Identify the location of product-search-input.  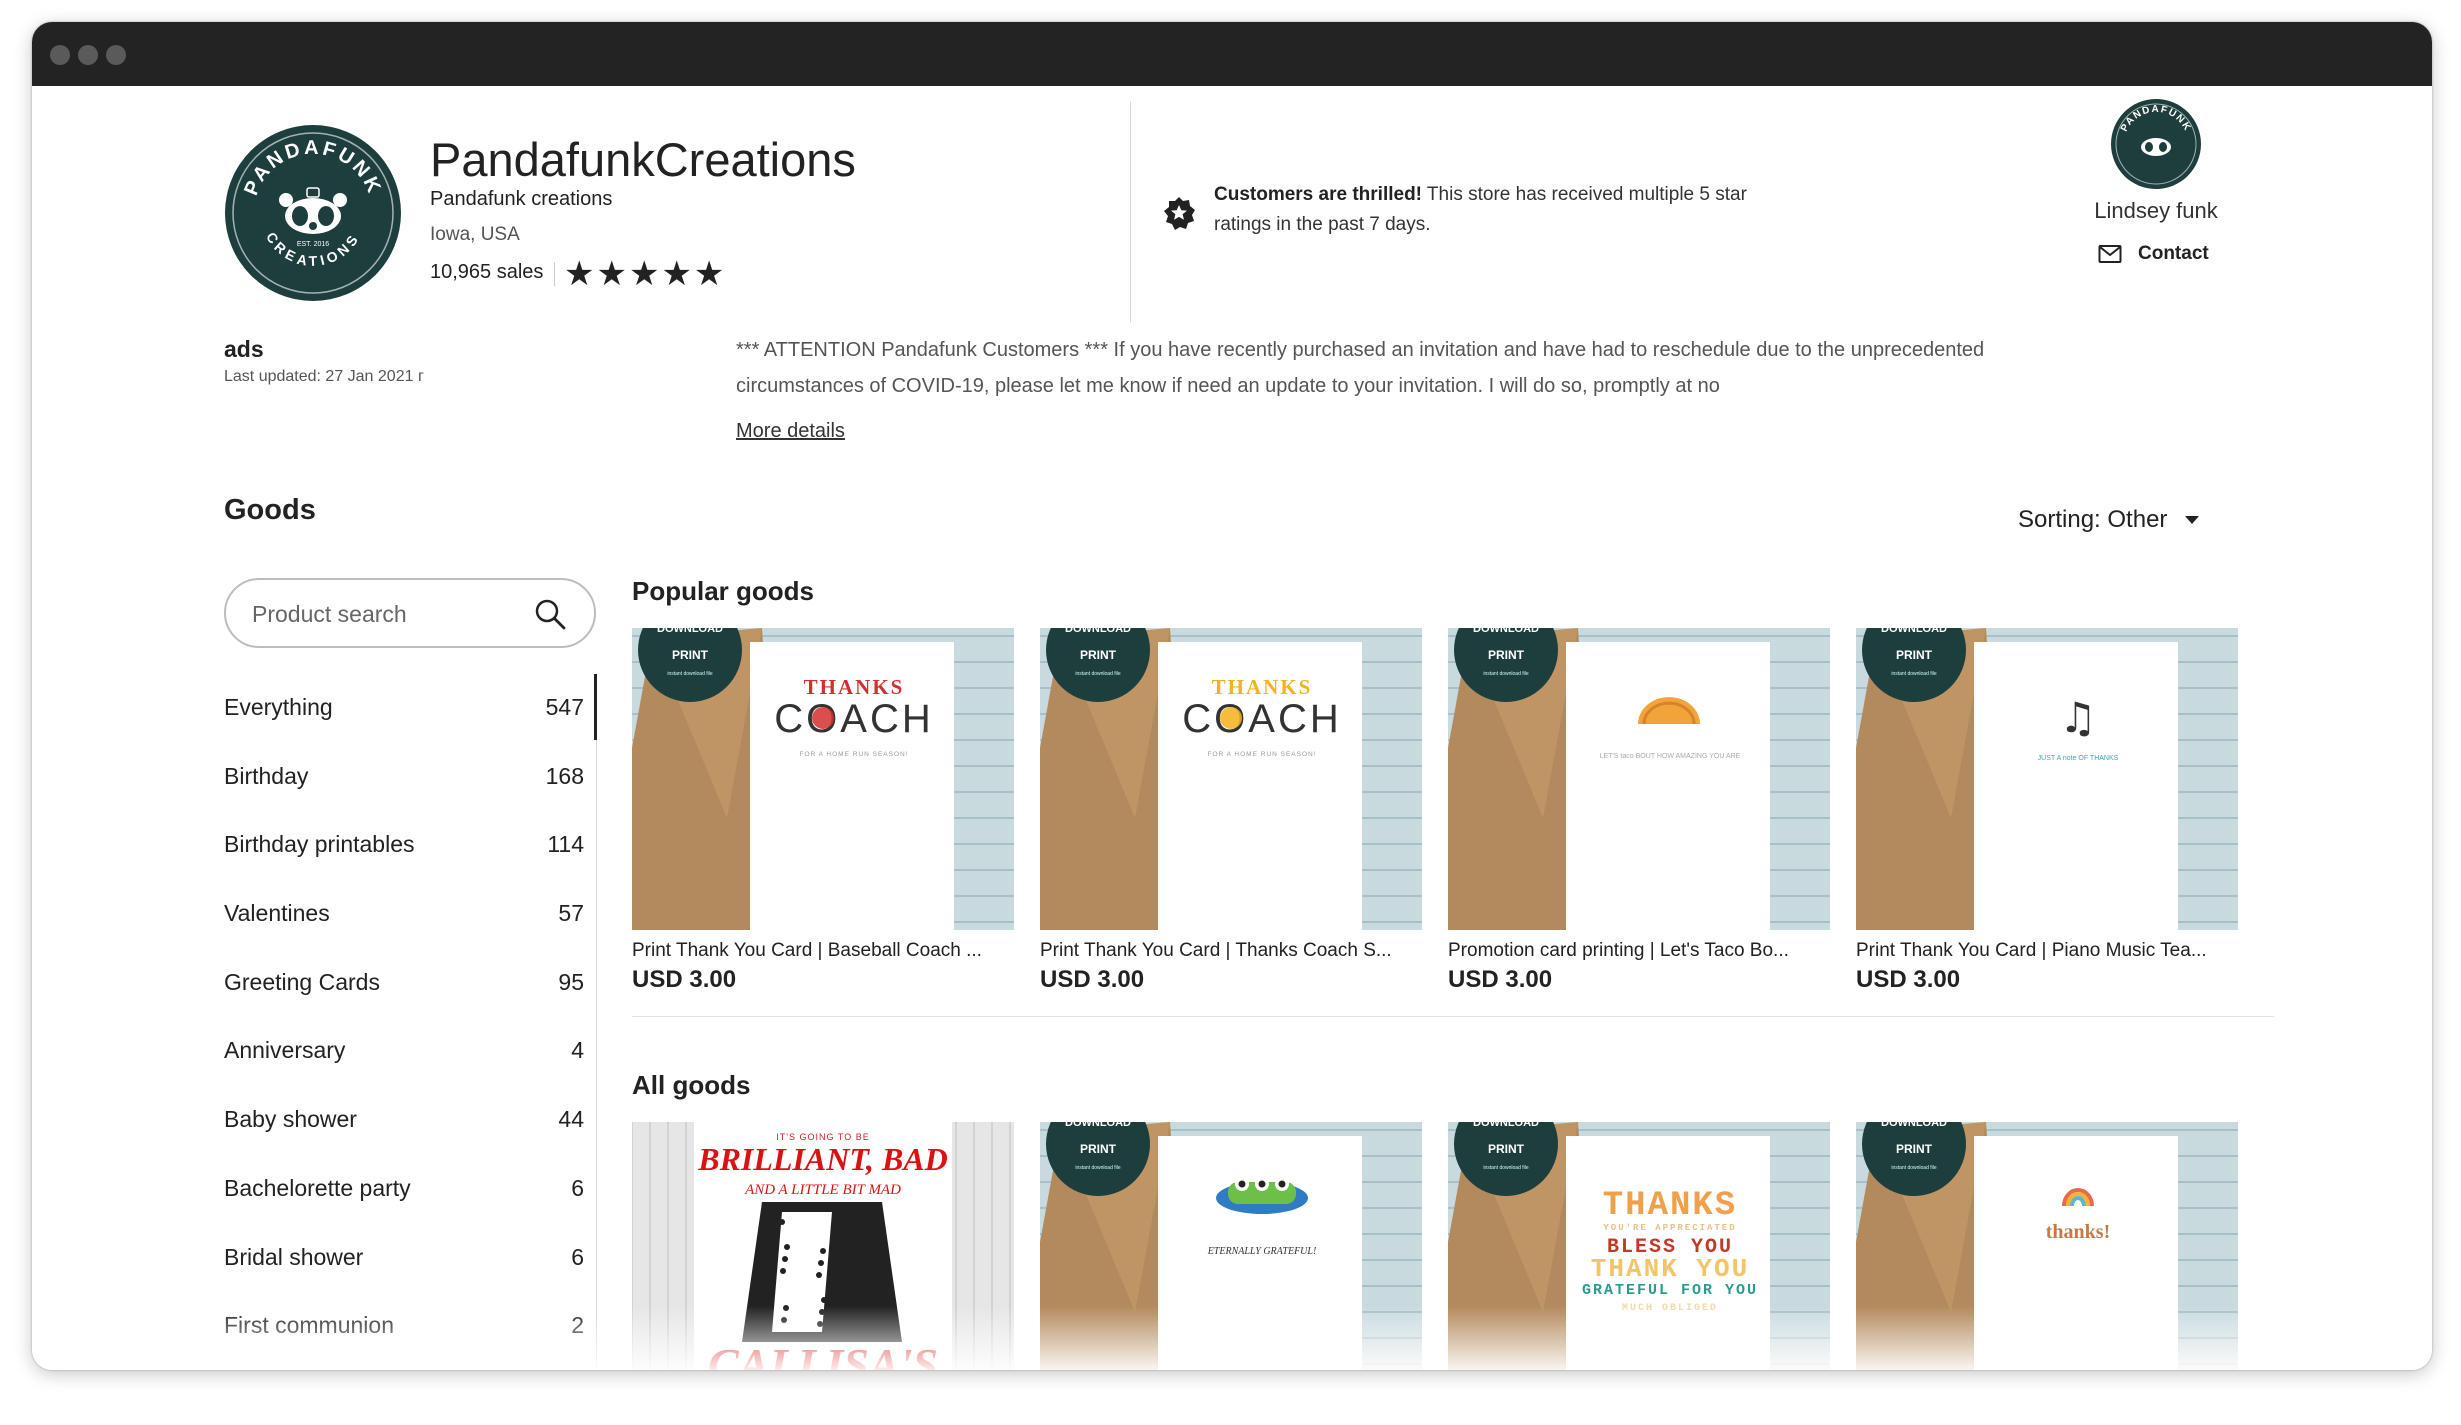
(382, 614).